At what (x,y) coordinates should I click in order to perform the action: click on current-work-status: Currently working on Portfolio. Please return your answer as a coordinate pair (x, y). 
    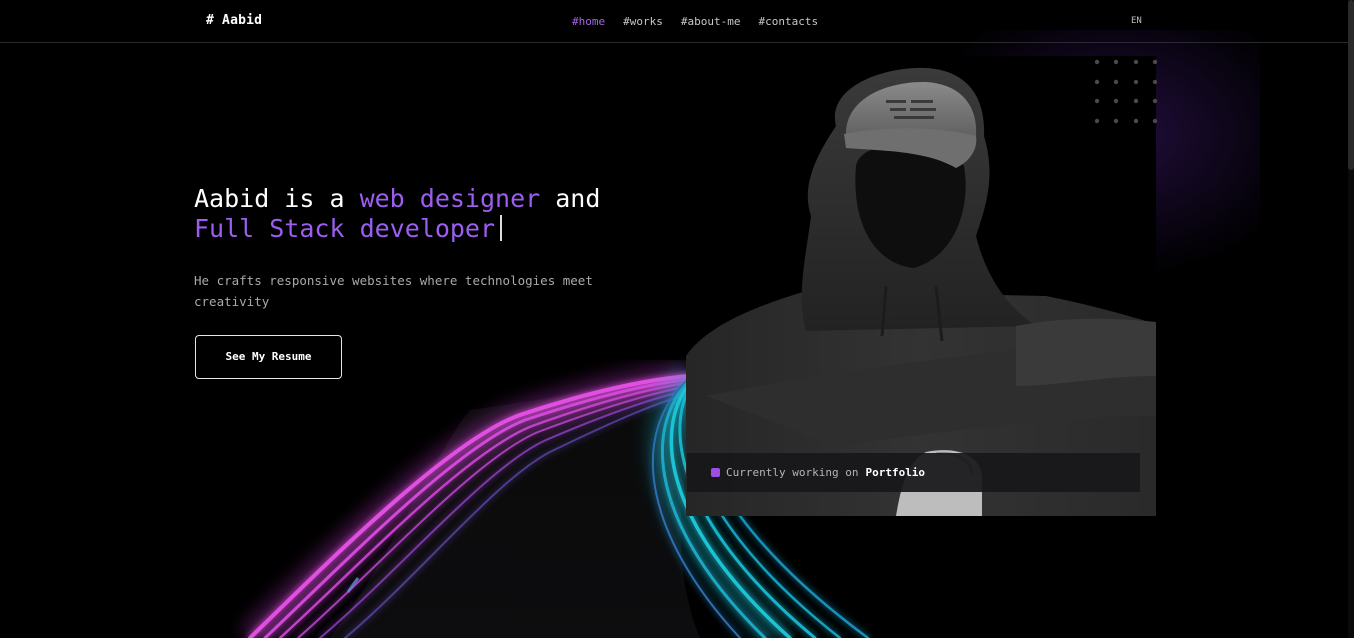
    Looking at the image, I should click on (913, 472).